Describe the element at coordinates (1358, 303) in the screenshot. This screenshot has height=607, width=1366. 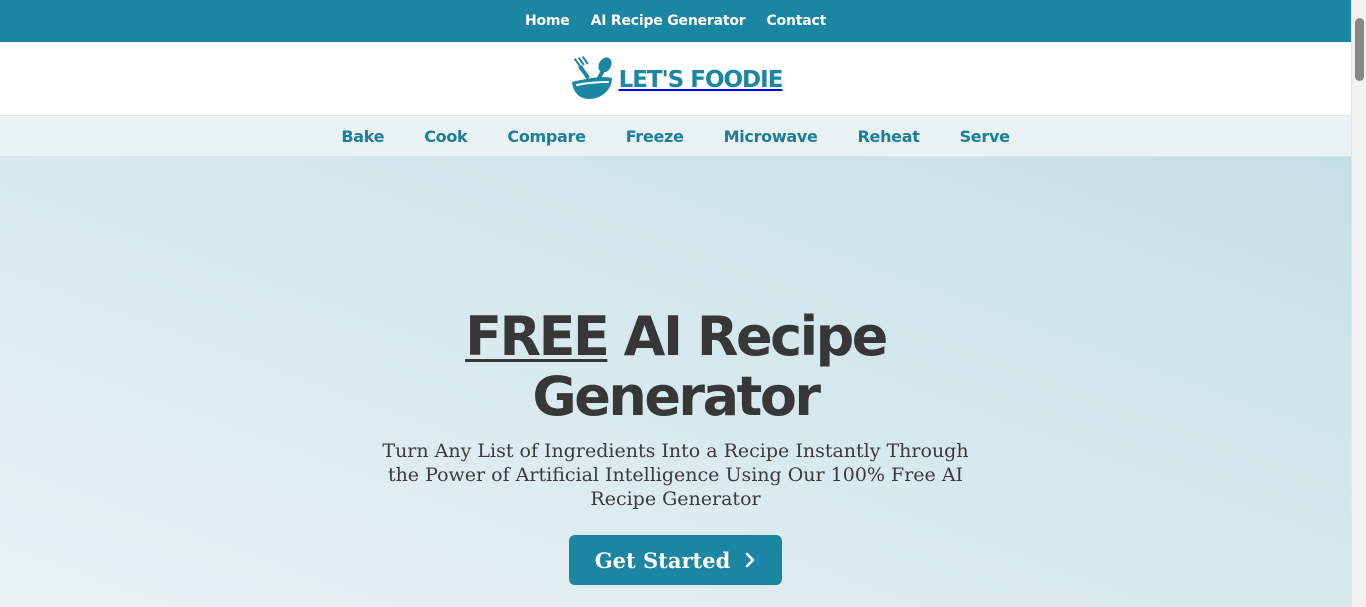
I see `page-scrollbar` at that location.